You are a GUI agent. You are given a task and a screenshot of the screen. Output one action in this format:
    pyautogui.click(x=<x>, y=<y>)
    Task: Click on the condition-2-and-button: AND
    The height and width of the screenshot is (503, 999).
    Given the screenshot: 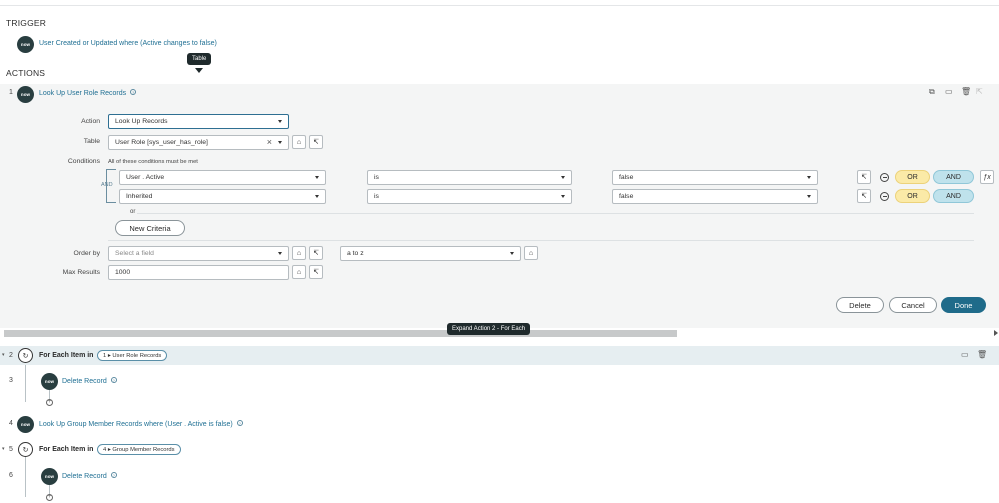 What is the action you would take?
    pyautogui.click(x=953, y=196)
    